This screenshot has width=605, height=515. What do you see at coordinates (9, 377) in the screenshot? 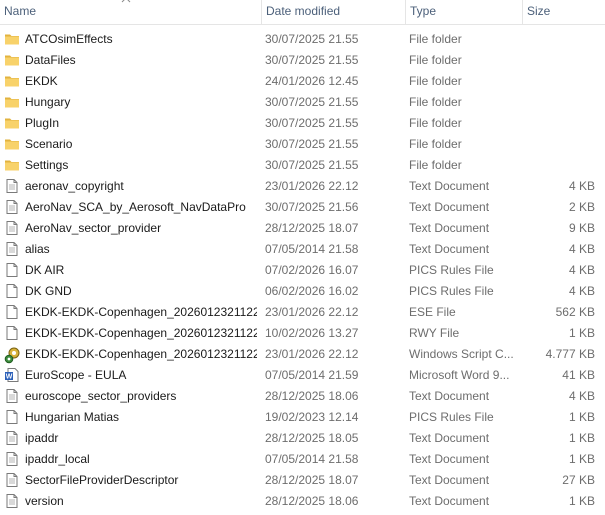
I see `svg-text: W` at bounding box center [9, 377].